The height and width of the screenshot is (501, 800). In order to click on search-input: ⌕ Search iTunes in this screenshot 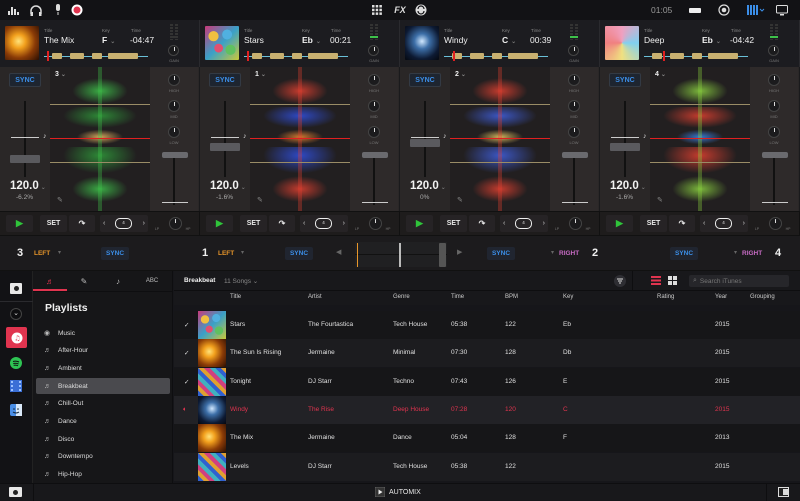, I will do `click(739, 281)`.